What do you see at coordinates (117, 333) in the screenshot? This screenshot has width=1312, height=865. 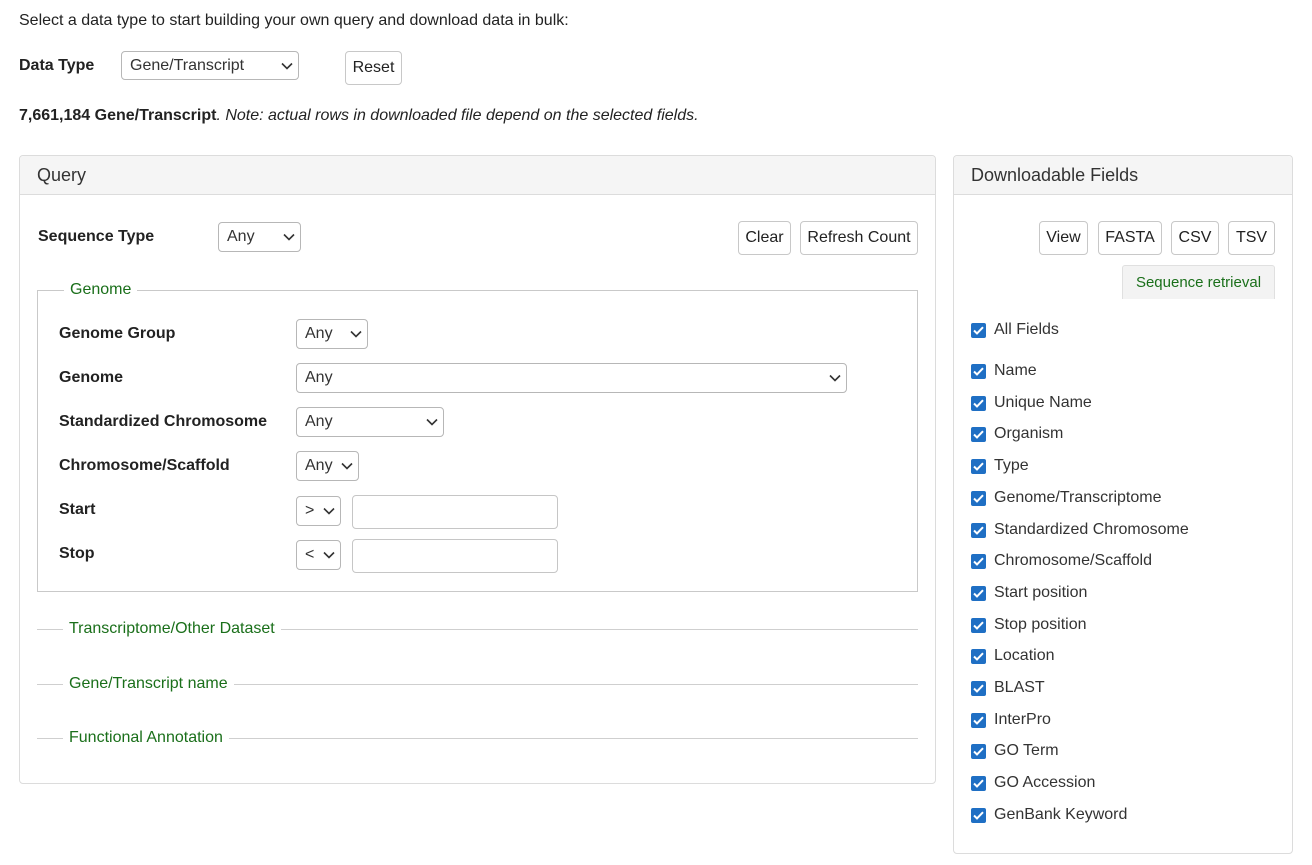 I see `genome-group-label: Genome Group` at bounding box center [117, 333].